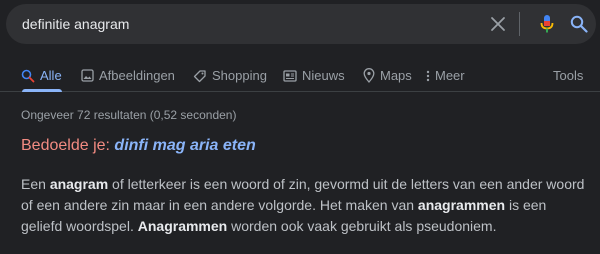  What do you see at coordinates (290, 75) in the screenshot?
I see `newspaper-icon` at bounding box center [290, 75].